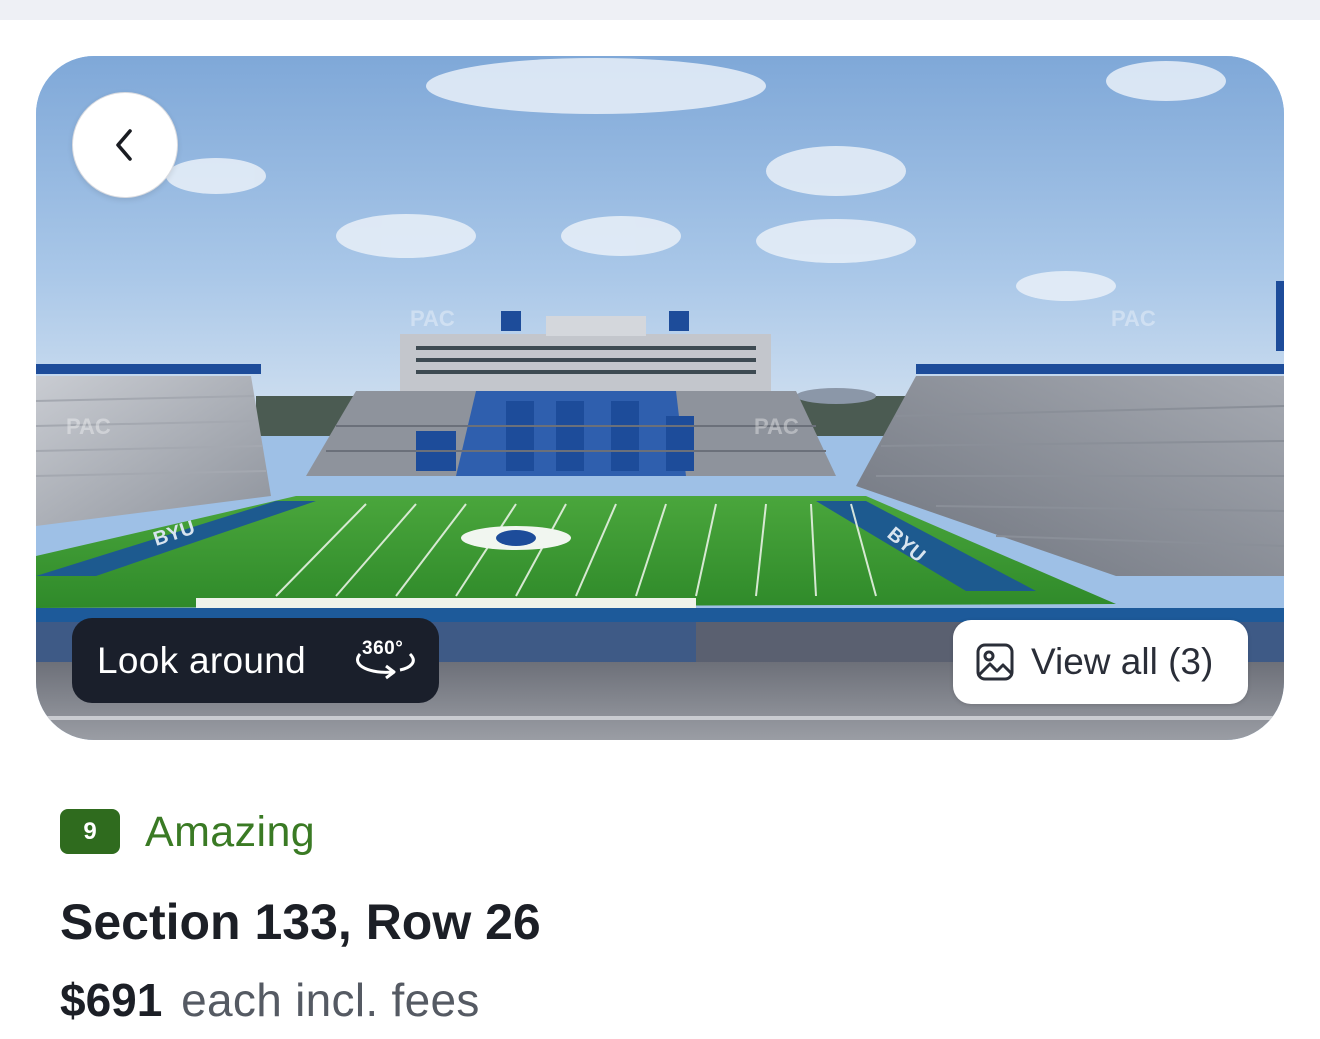  I want to click on seat-location-title: Section 133, Row 26, so click(300, 922).